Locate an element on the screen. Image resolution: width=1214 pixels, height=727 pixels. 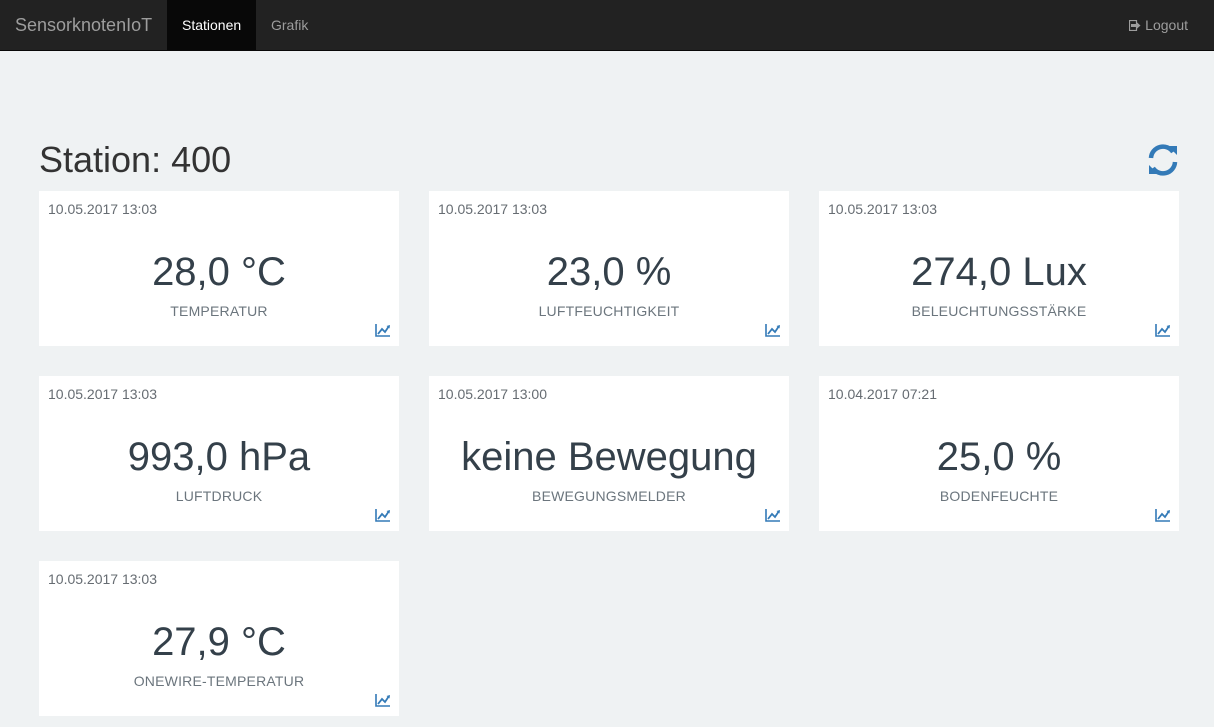
app-brand: SensorknotenIoT is located at coordinates (83, 25).